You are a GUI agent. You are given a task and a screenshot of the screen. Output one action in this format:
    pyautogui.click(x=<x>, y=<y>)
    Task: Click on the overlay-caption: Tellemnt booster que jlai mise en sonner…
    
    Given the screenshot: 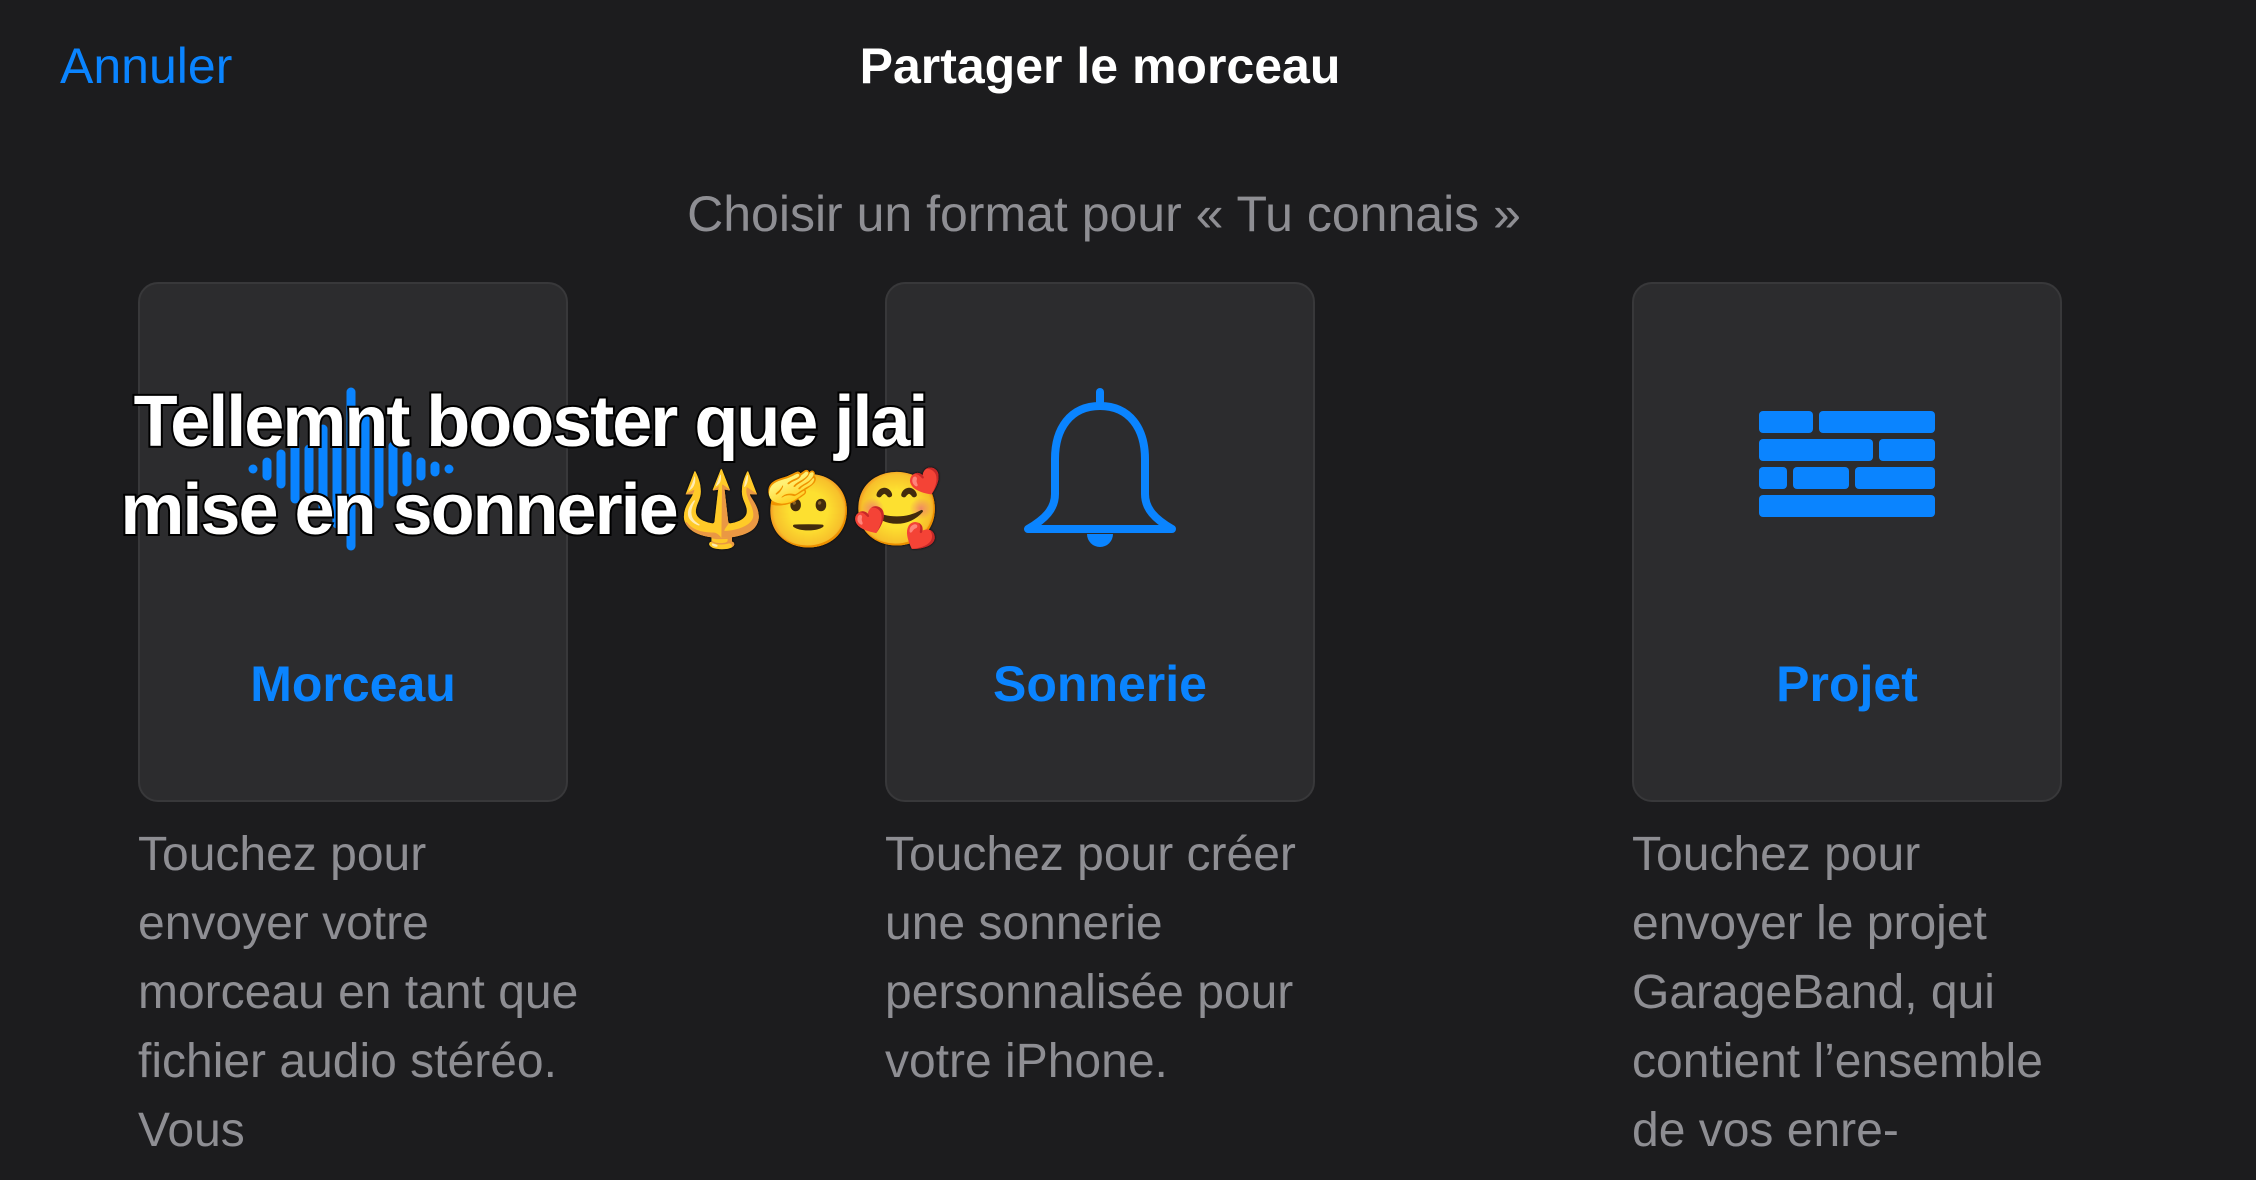 What is the action you would take?
    pyautogui.click(x=530, y=466)
    